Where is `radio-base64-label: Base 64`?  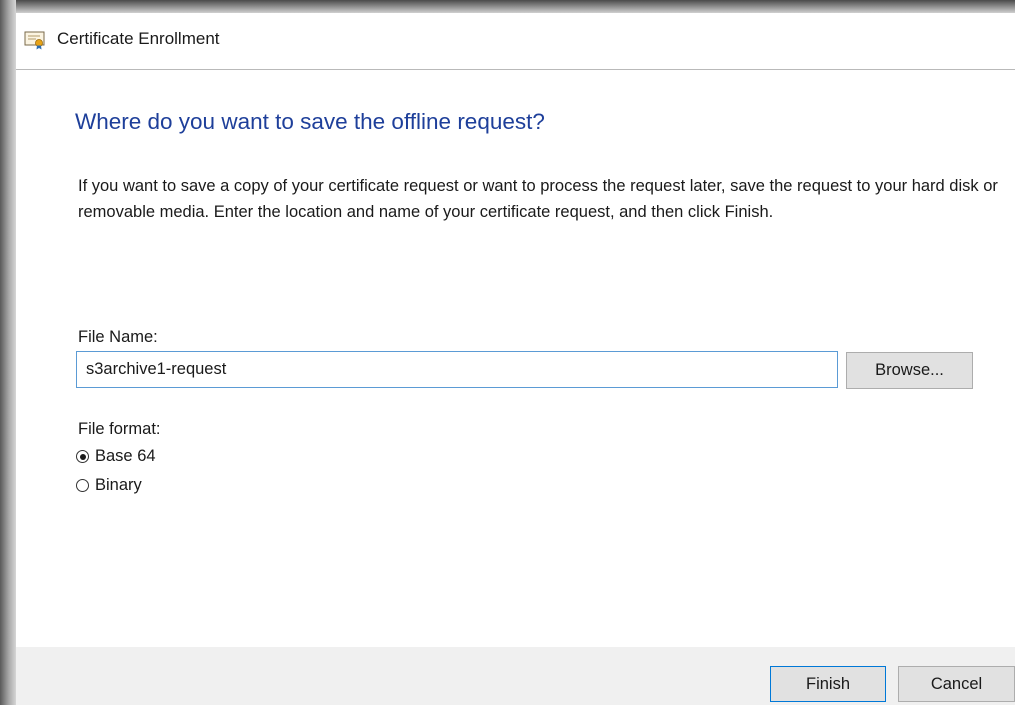 radio-base64-label: Base 64 is located at coordinates (125, 456).